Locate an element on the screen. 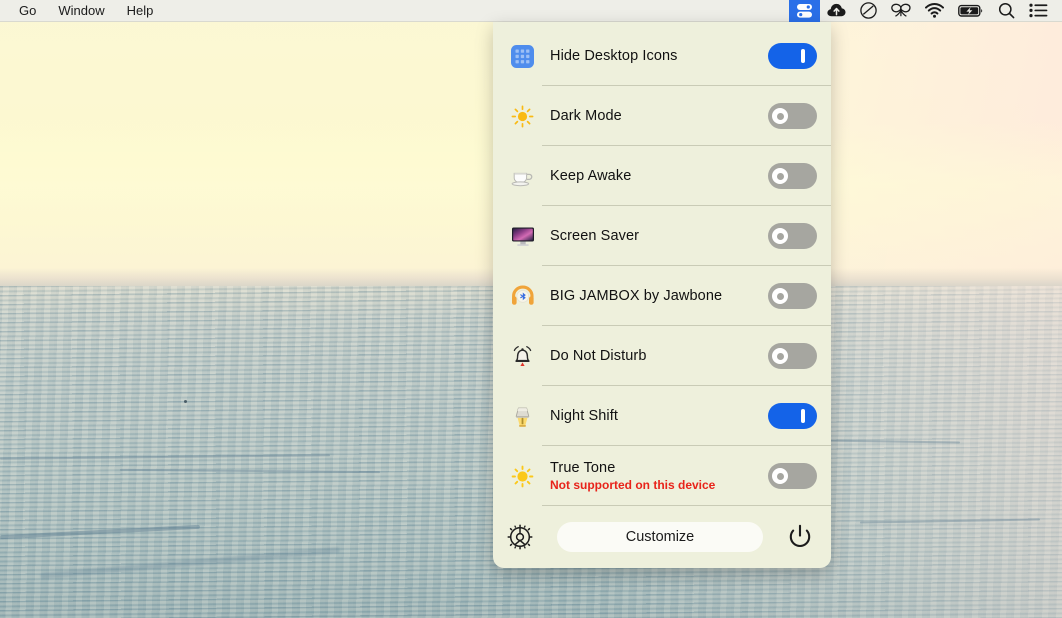  panel-row-hide-desktop-icons: Hide Desktop Icons is located at coordinates (662, 56).